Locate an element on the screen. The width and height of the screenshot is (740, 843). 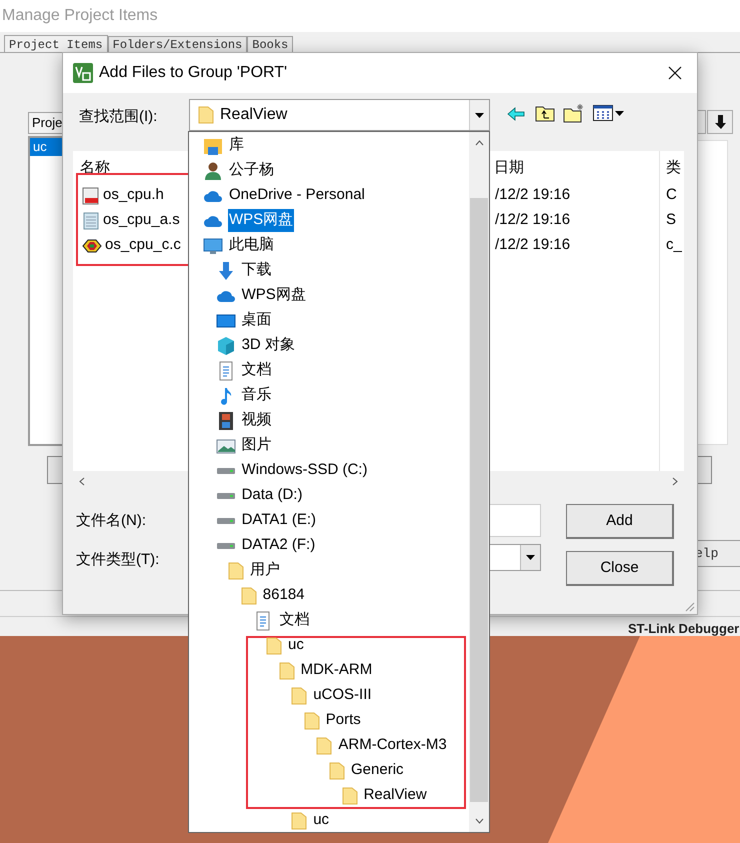
column-header: 名称 is located at coordinates (95, 168).